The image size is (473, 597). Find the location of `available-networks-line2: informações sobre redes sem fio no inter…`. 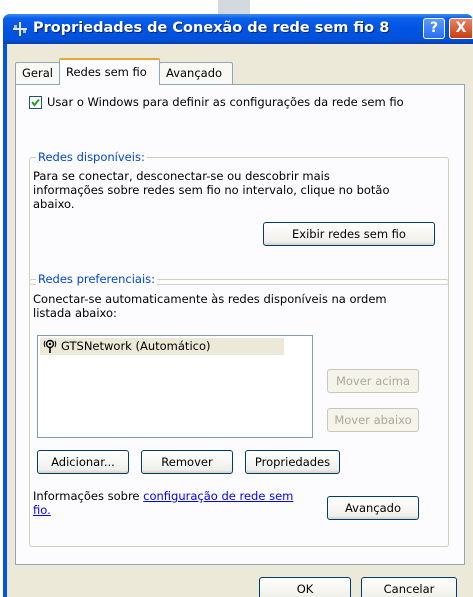

available-networks-line2: informações sobre redes sem fio no inter… is located at coordinates (211, 190).